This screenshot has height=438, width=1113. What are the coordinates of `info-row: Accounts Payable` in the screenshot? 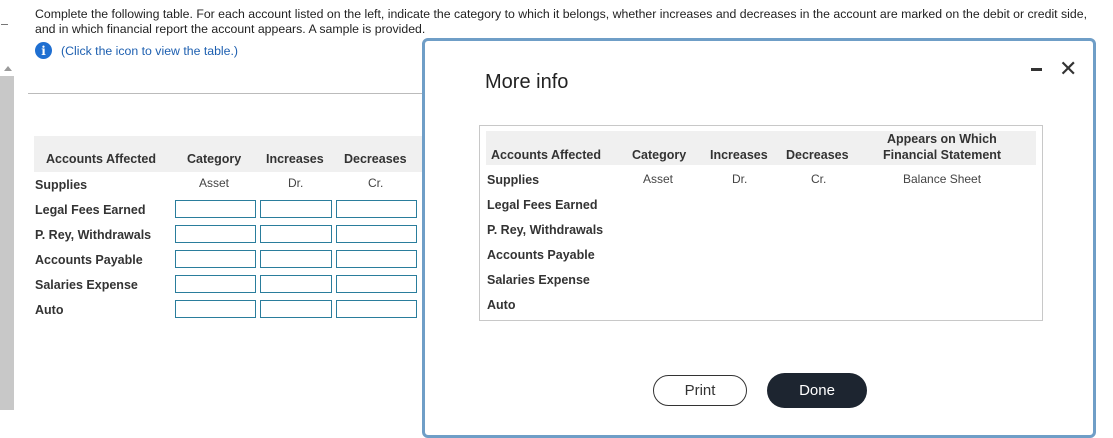 It's located at (761, 260).